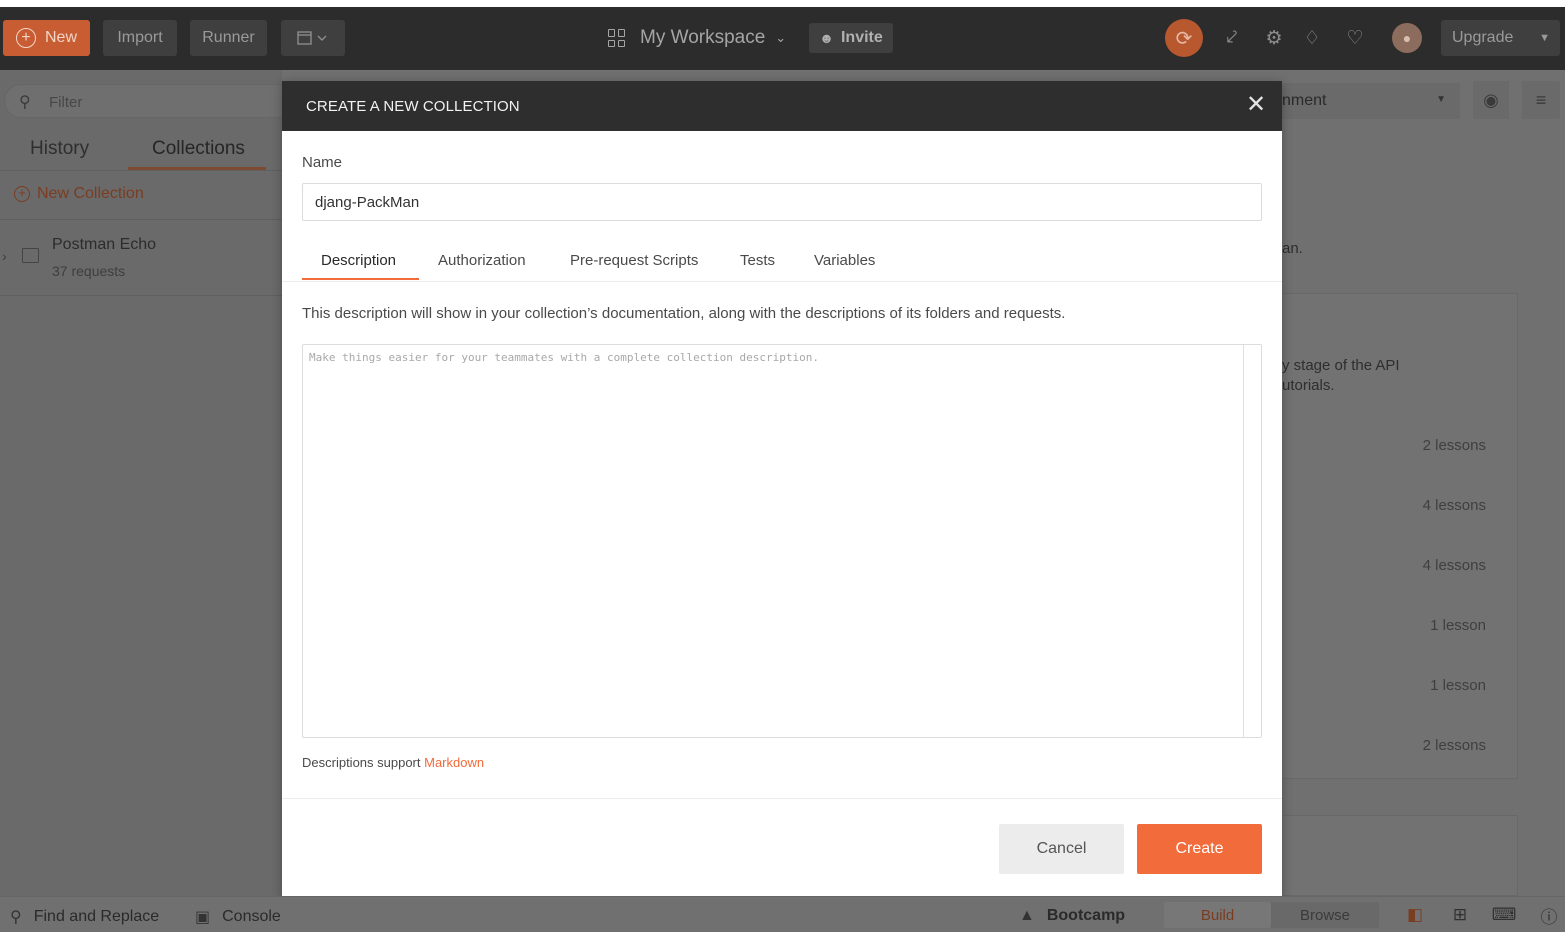 Image resolution: width=1565 pixels, height=932 pixels. Describe the element at coordinates (634, 260) in the screenshot. I see `tab-pre-request-scripts: Pre-request Scripts` at that location.